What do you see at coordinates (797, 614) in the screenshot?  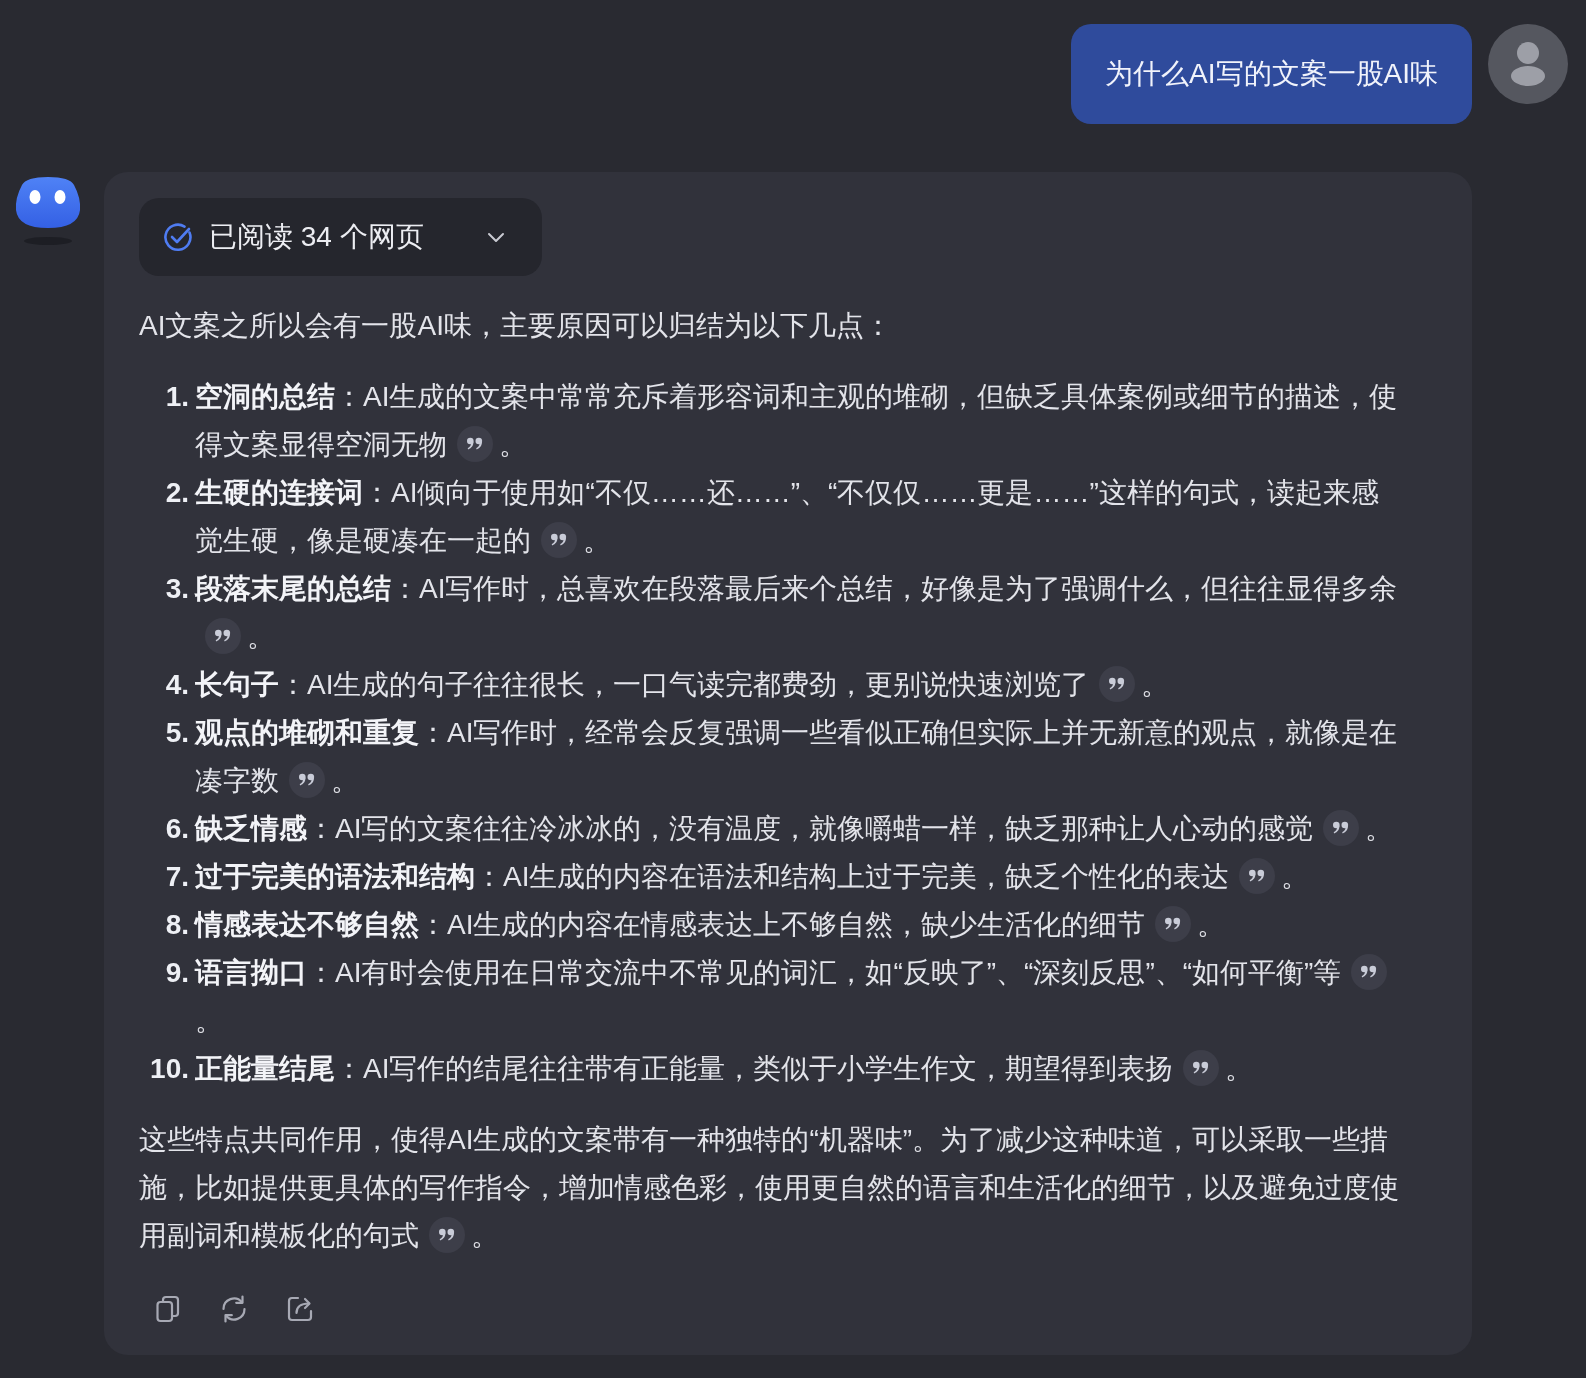 I see `list-item-text: 段落末尾的总结：AI写作时，总喜欢在段落最后来个总结，好像是为了强调什么，但往往显得多余 。` at bounding box center [797, 614].